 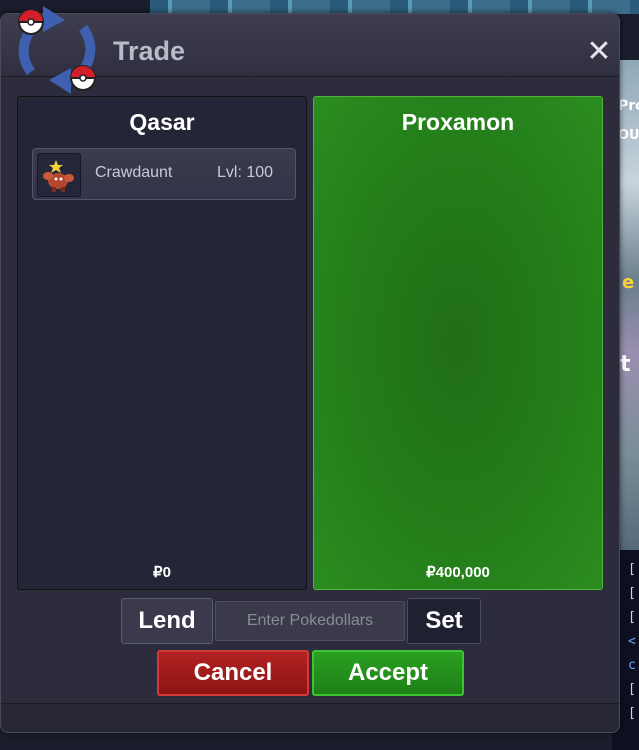 I want to click on background-scenery-top, so click(x=394, y=7).